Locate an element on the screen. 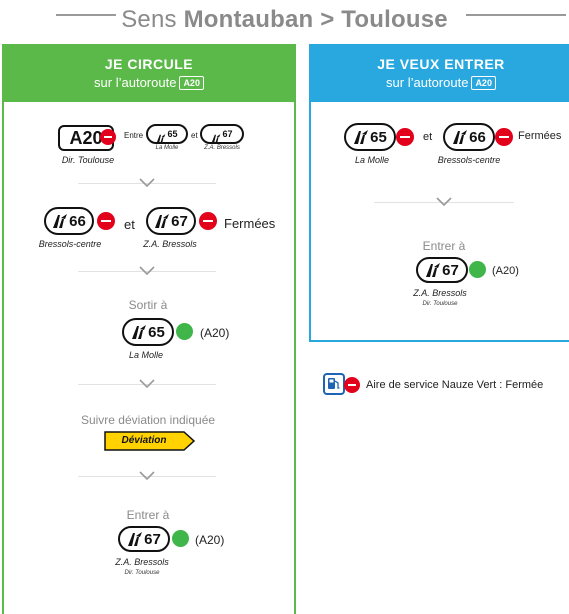  deviation-sign: Déviation is located at coordinates (150, 441).